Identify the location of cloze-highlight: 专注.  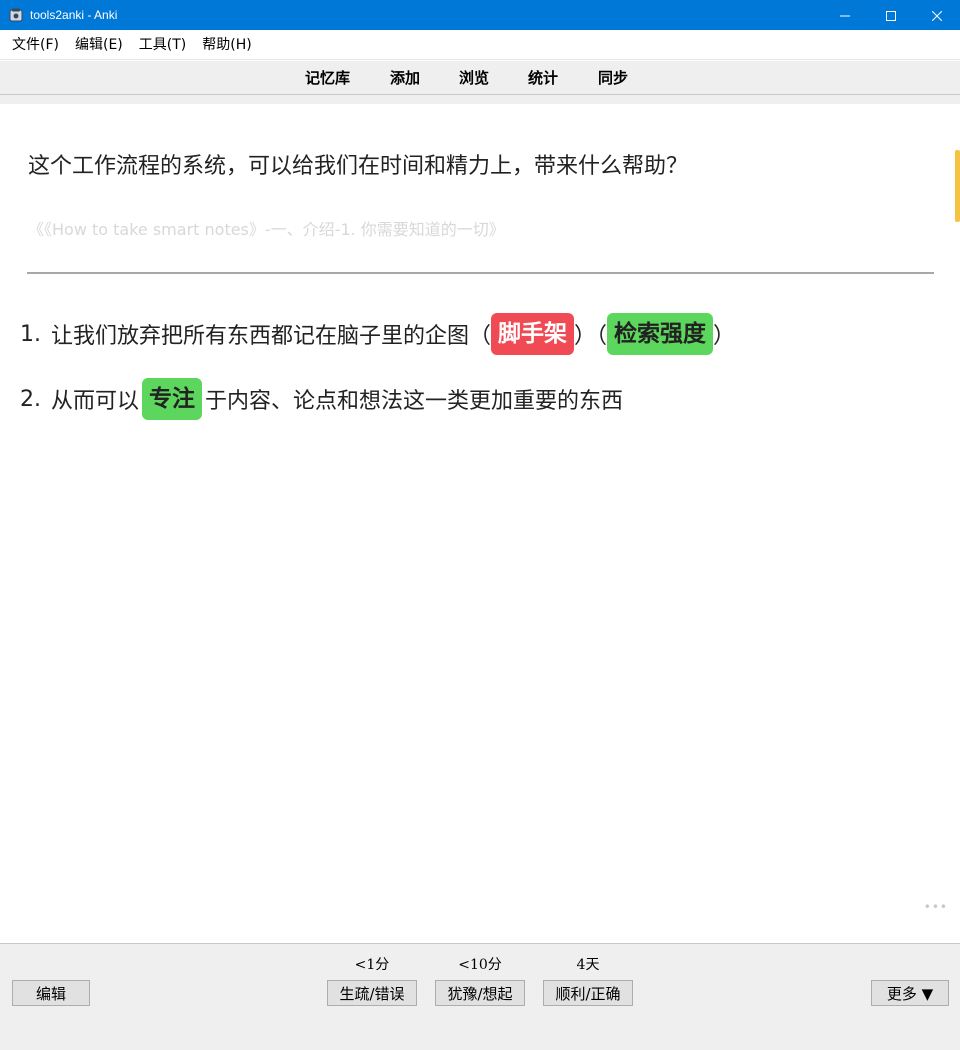
(172, 399).